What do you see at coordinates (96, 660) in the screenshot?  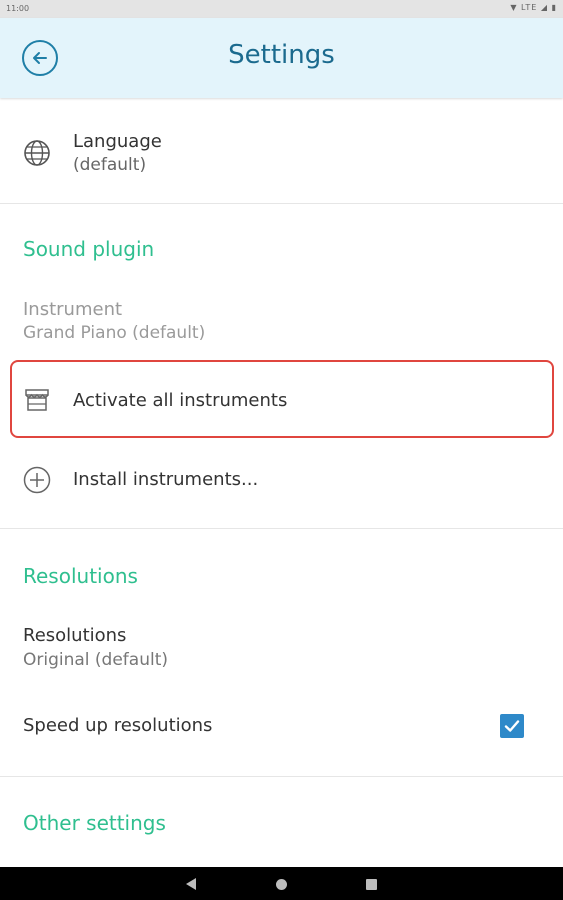 I see `resolutions-value: Original (default)` at bounding box center [96, 660].